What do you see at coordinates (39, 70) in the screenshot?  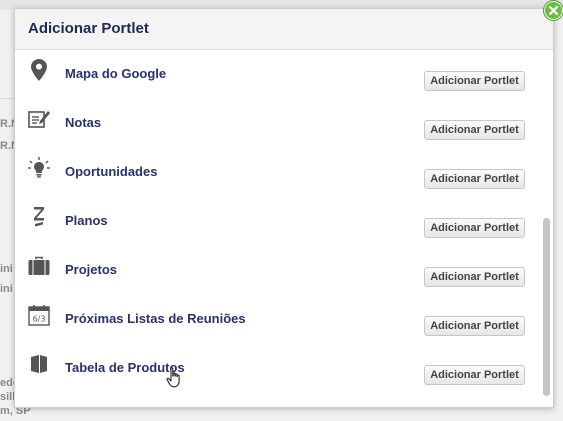 I see `map-pin-icon` at bounding box center [39, 70].